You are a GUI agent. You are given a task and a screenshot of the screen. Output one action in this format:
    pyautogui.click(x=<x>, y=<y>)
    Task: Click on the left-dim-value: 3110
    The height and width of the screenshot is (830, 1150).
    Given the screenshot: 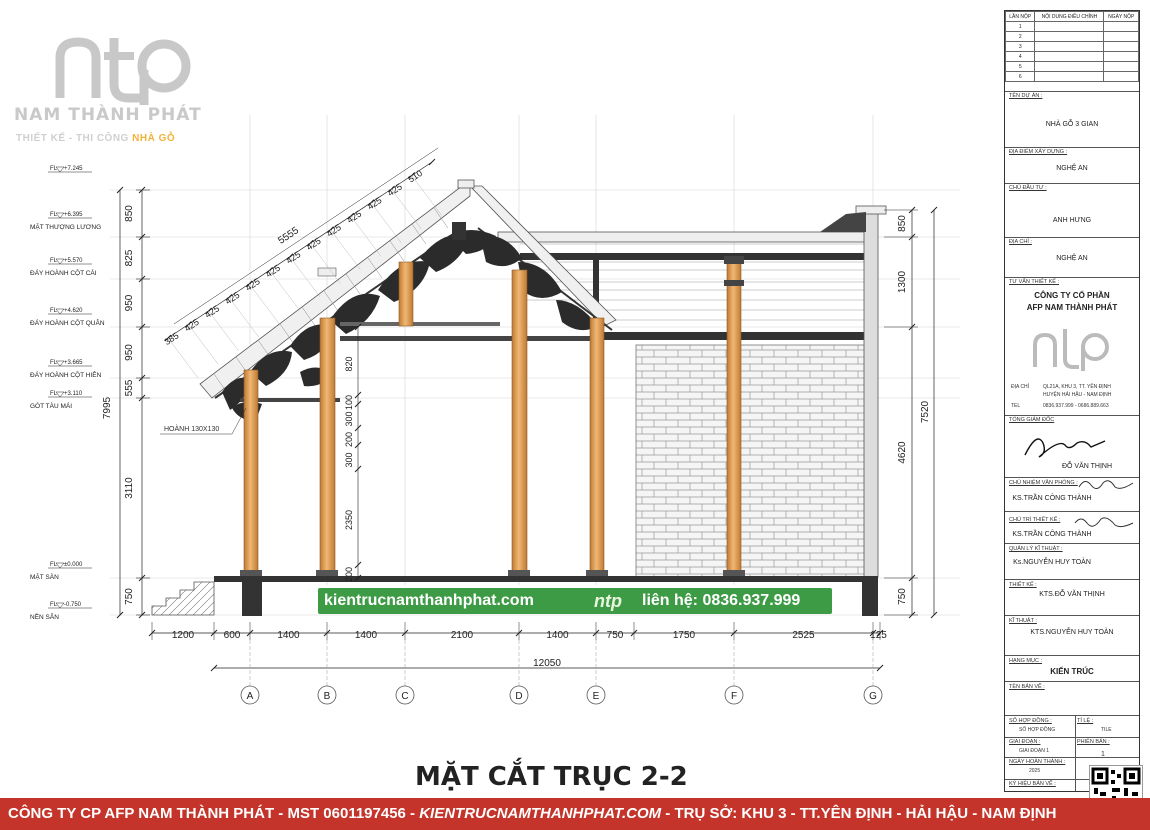 What is the action you would take?
    pyautogui.click(x=129, y=488)
    